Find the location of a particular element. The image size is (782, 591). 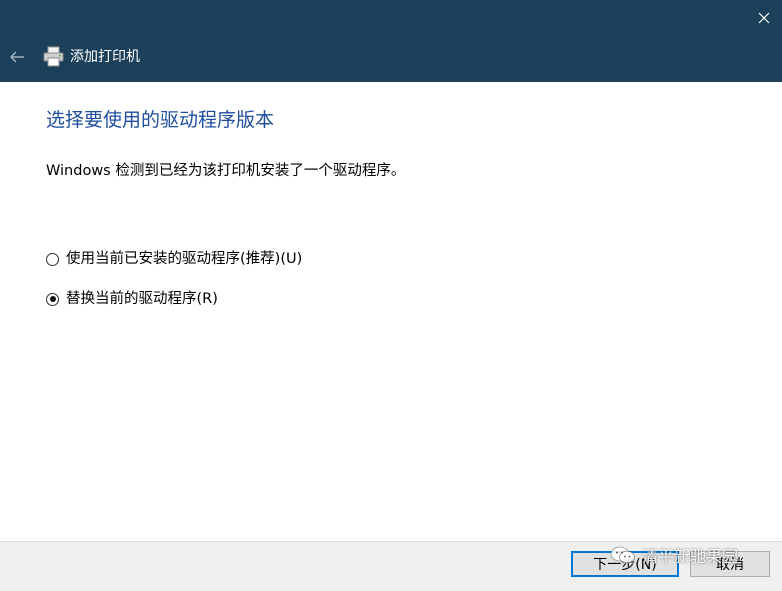

title-bar: 添加打印机 is located at coordinates (391, 41).